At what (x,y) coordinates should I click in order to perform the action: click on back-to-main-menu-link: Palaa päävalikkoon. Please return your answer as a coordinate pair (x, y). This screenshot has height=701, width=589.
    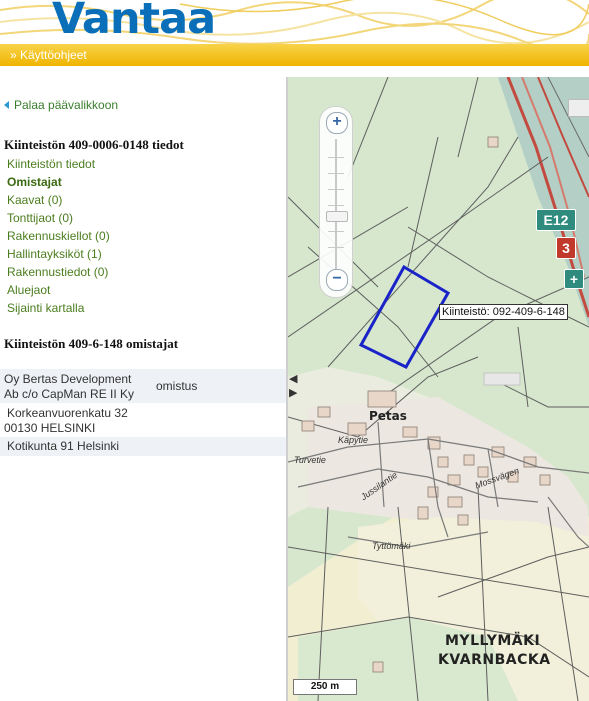
    Looking at the image, I should click on (61, 105).